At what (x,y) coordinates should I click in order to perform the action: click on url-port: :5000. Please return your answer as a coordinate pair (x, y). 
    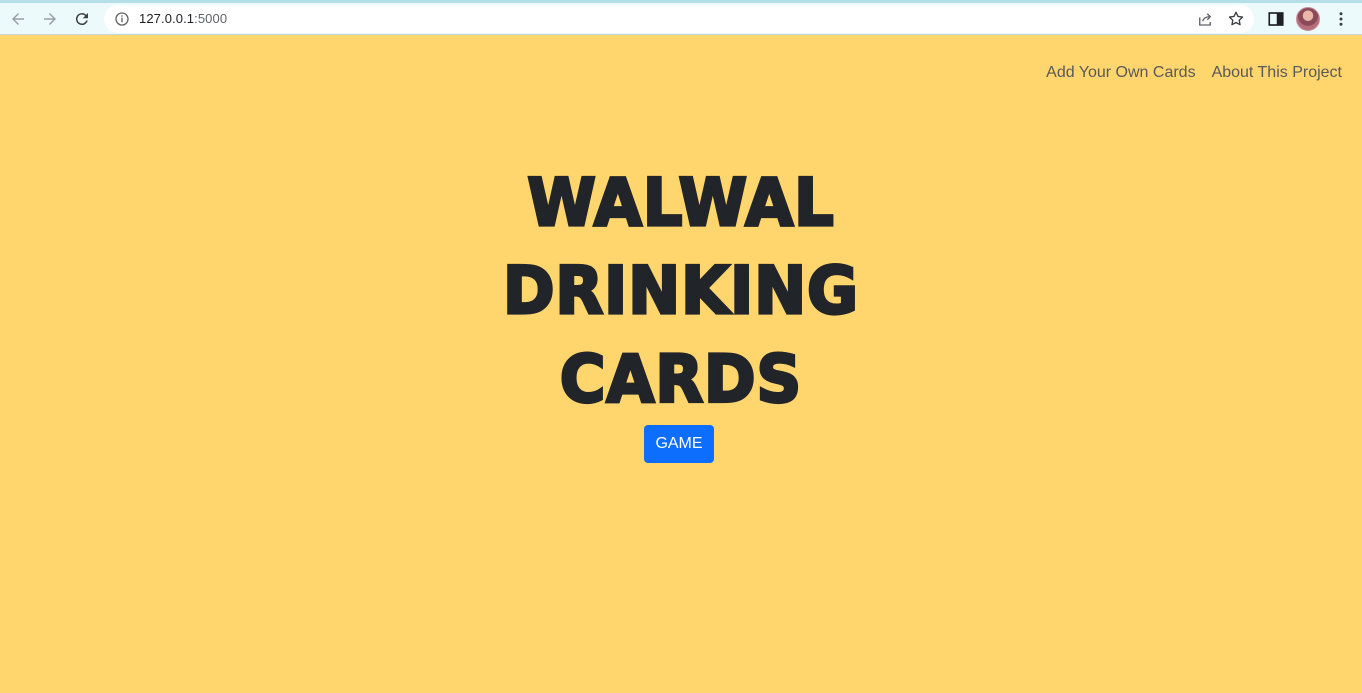
    Looking at the image, I should click on (211, 18).